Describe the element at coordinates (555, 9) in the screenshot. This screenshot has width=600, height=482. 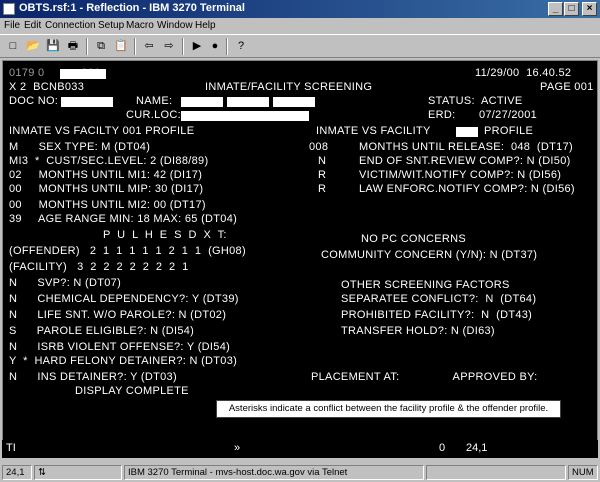
I see `minimize-button: _` at that location.